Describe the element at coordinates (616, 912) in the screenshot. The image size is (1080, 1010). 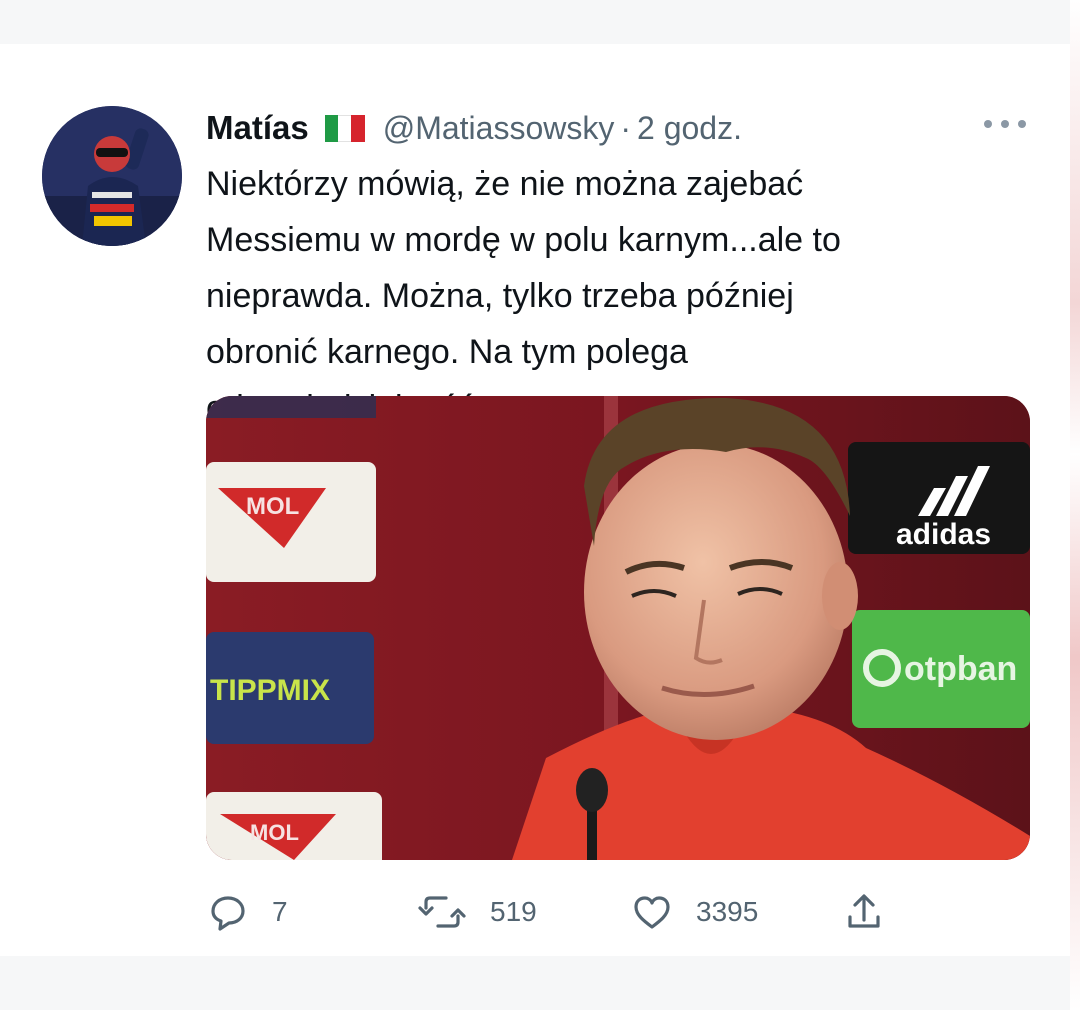
I see `tweet-actions: 7 519 3395` at that location.